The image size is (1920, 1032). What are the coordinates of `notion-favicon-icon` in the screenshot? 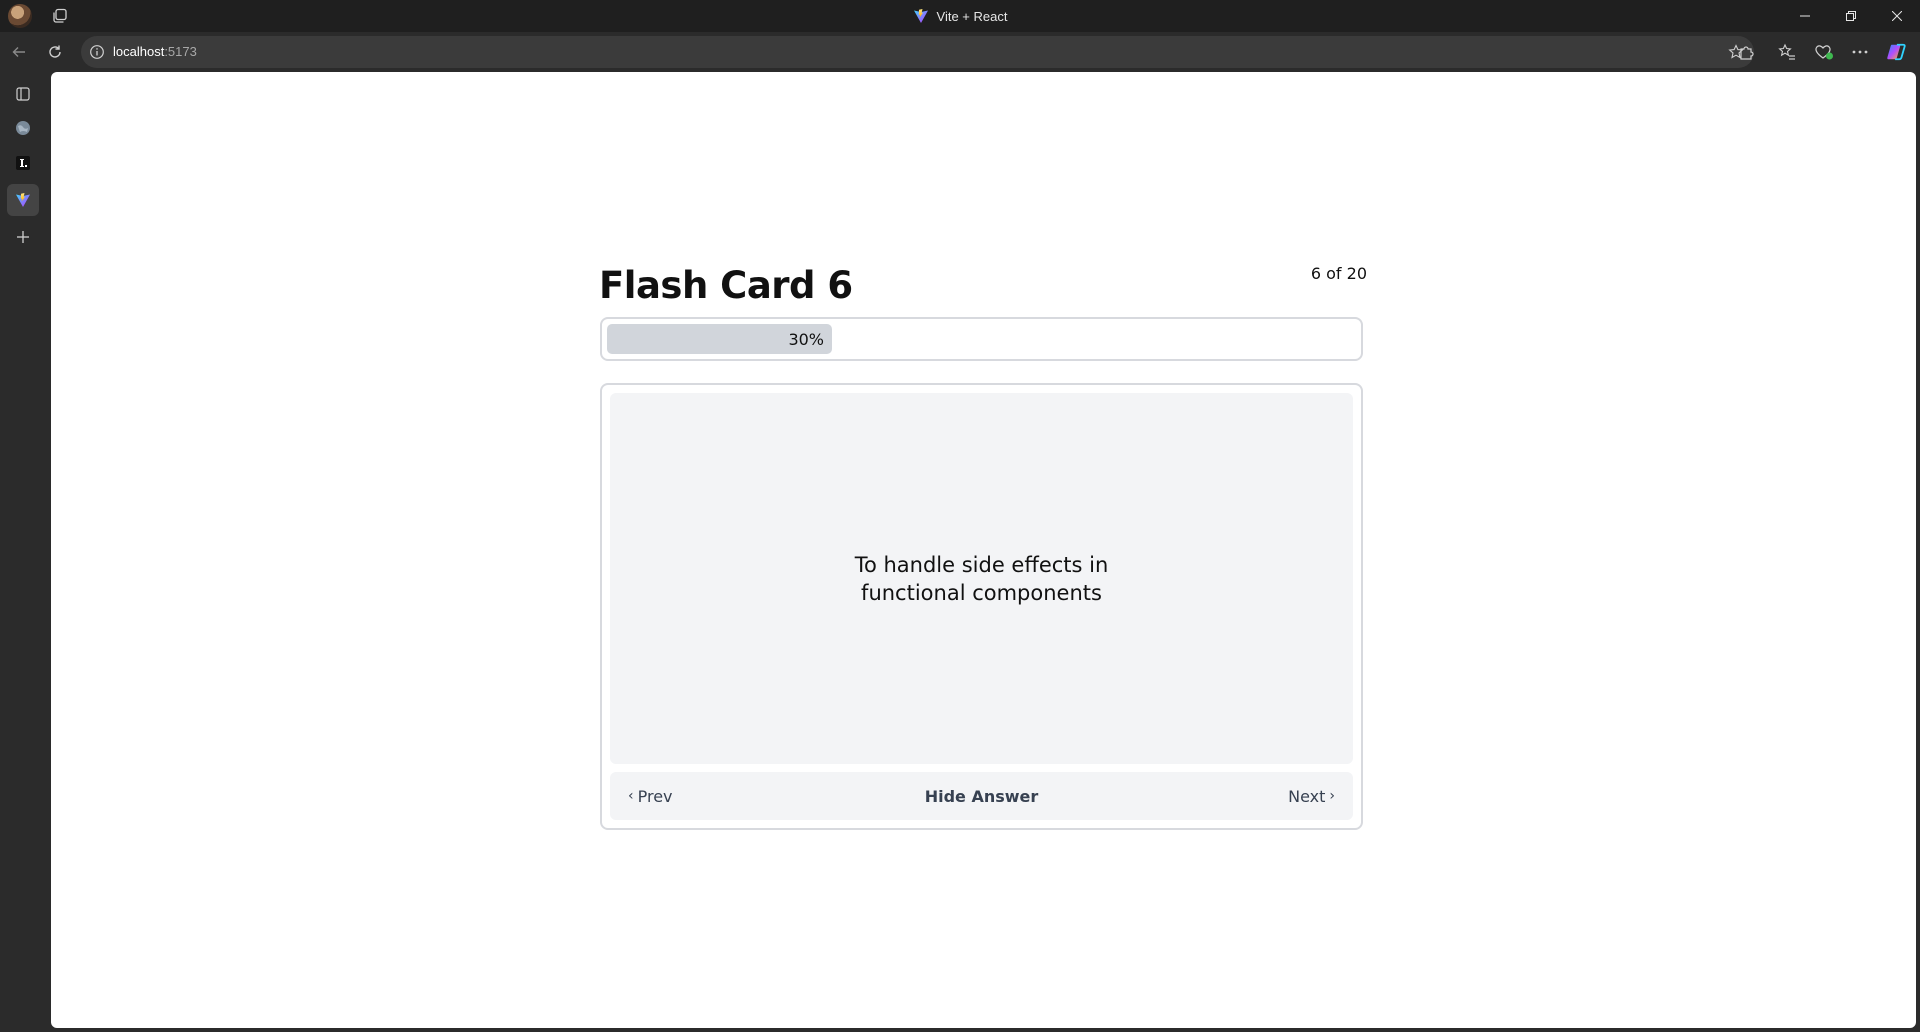 It's located at (23, 163).